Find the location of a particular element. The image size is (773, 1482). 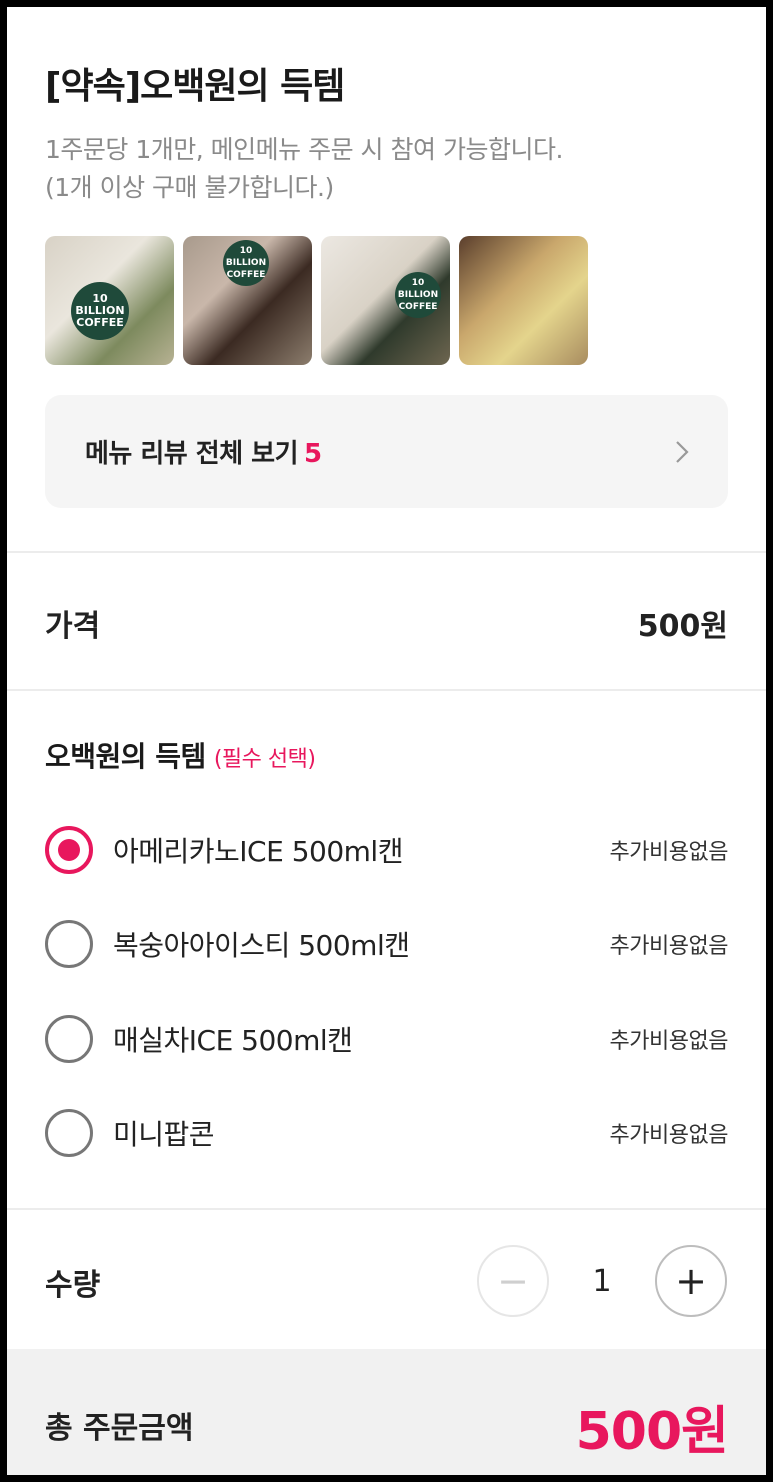

option-left: 매실차ICE 500ml캔 is located at coordinates (199, 1039).